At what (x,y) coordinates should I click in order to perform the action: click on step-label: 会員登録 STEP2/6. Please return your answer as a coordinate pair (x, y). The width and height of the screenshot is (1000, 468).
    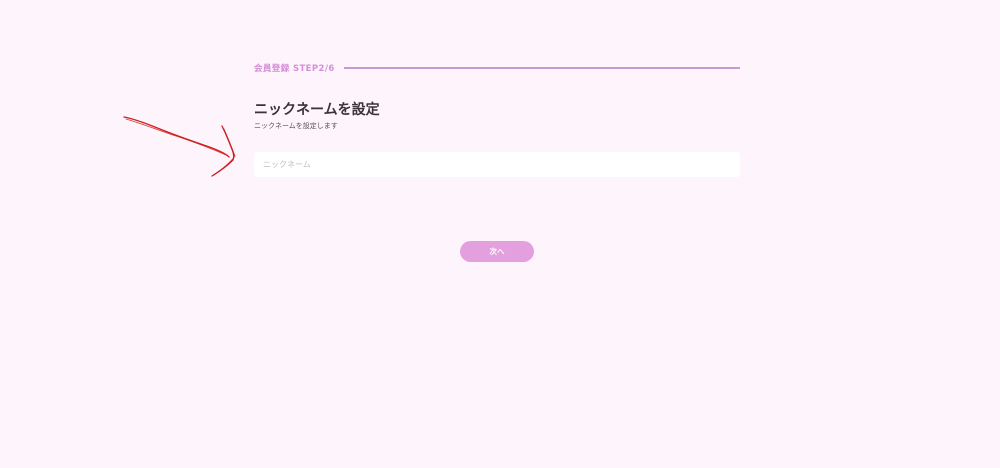
    Looking at the image, I should click on (294, 69).